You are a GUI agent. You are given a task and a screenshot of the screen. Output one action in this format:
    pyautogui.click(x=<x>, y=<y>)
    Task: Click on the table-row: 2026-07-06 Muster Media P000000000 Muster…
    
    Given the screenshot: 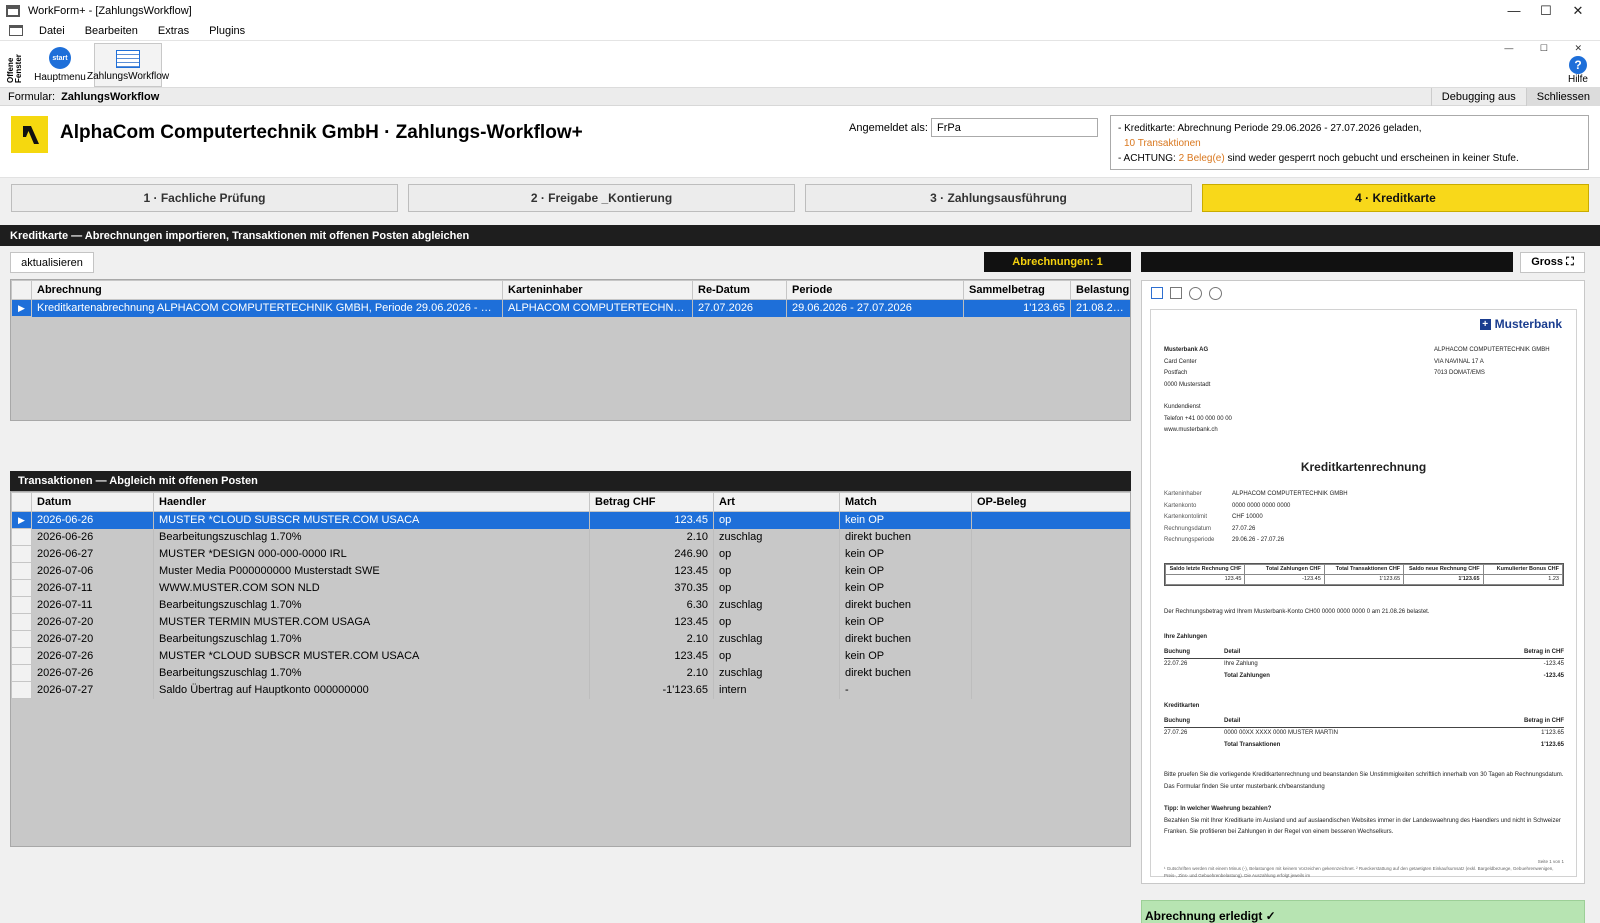 What is the action you would take?
    pyautogui.click(x=570, y=571)
    